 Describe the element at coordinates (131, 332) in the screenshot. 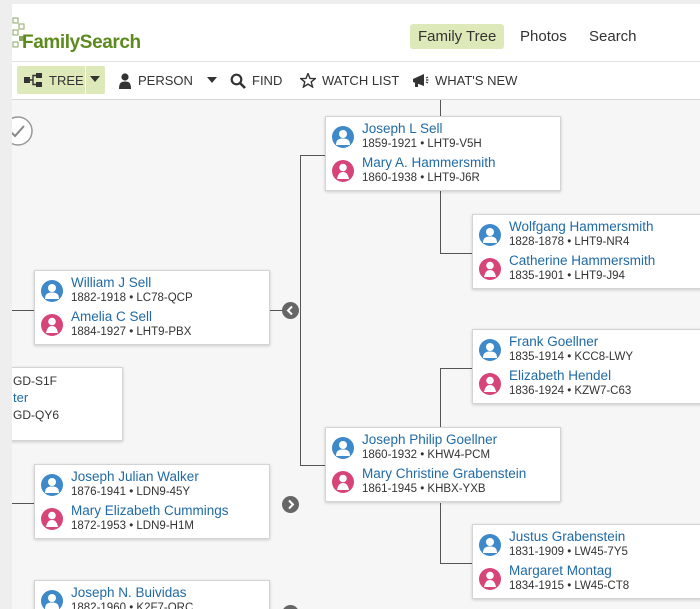

I see `person-lifespan-id: 1884-1927 • LHT9-PBX` at that location.